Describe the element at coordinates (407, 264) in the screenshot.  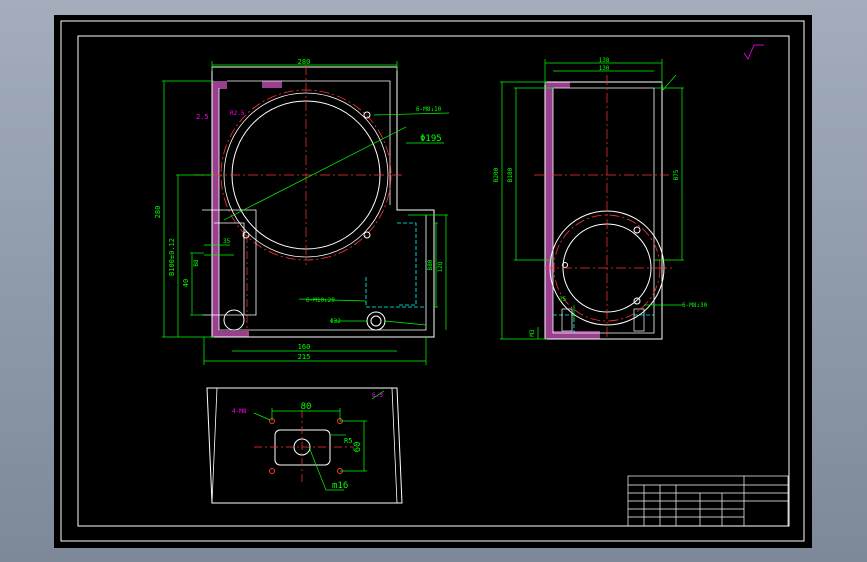
I see `hidden-boss` at that location.